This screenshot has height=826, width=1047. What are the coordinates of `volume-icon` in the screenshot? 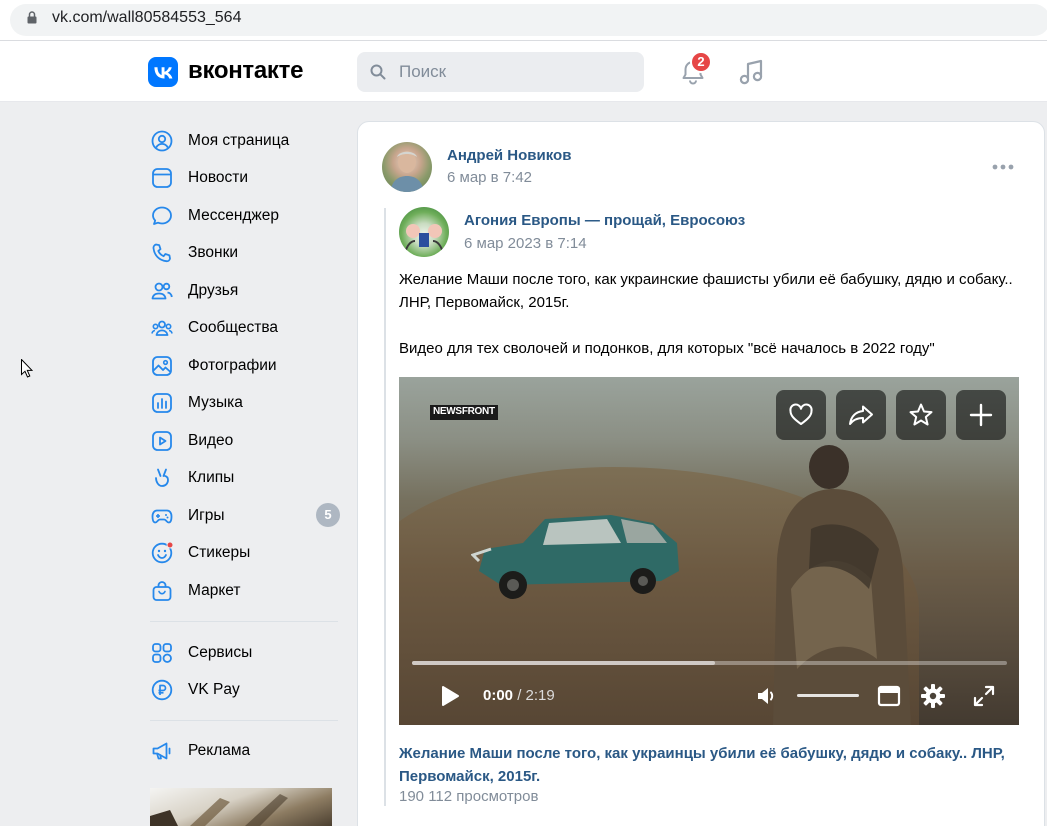 It's located at (767, 696).